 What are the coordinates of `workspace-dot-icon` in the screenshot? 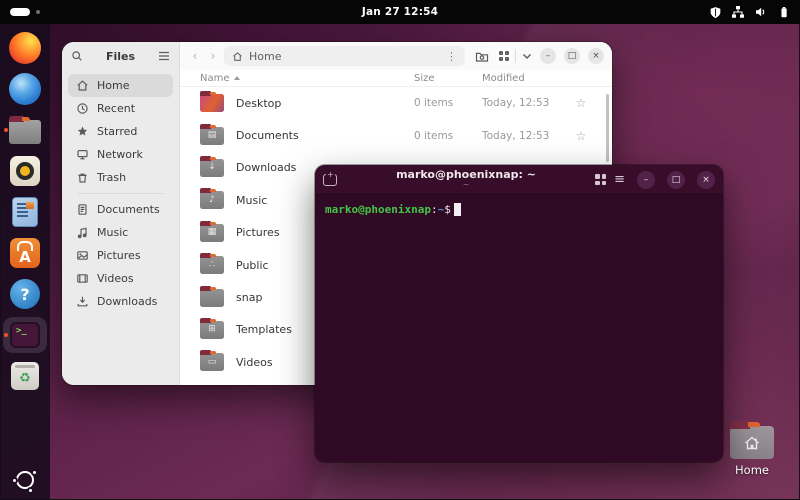 It's located at (38, 12).